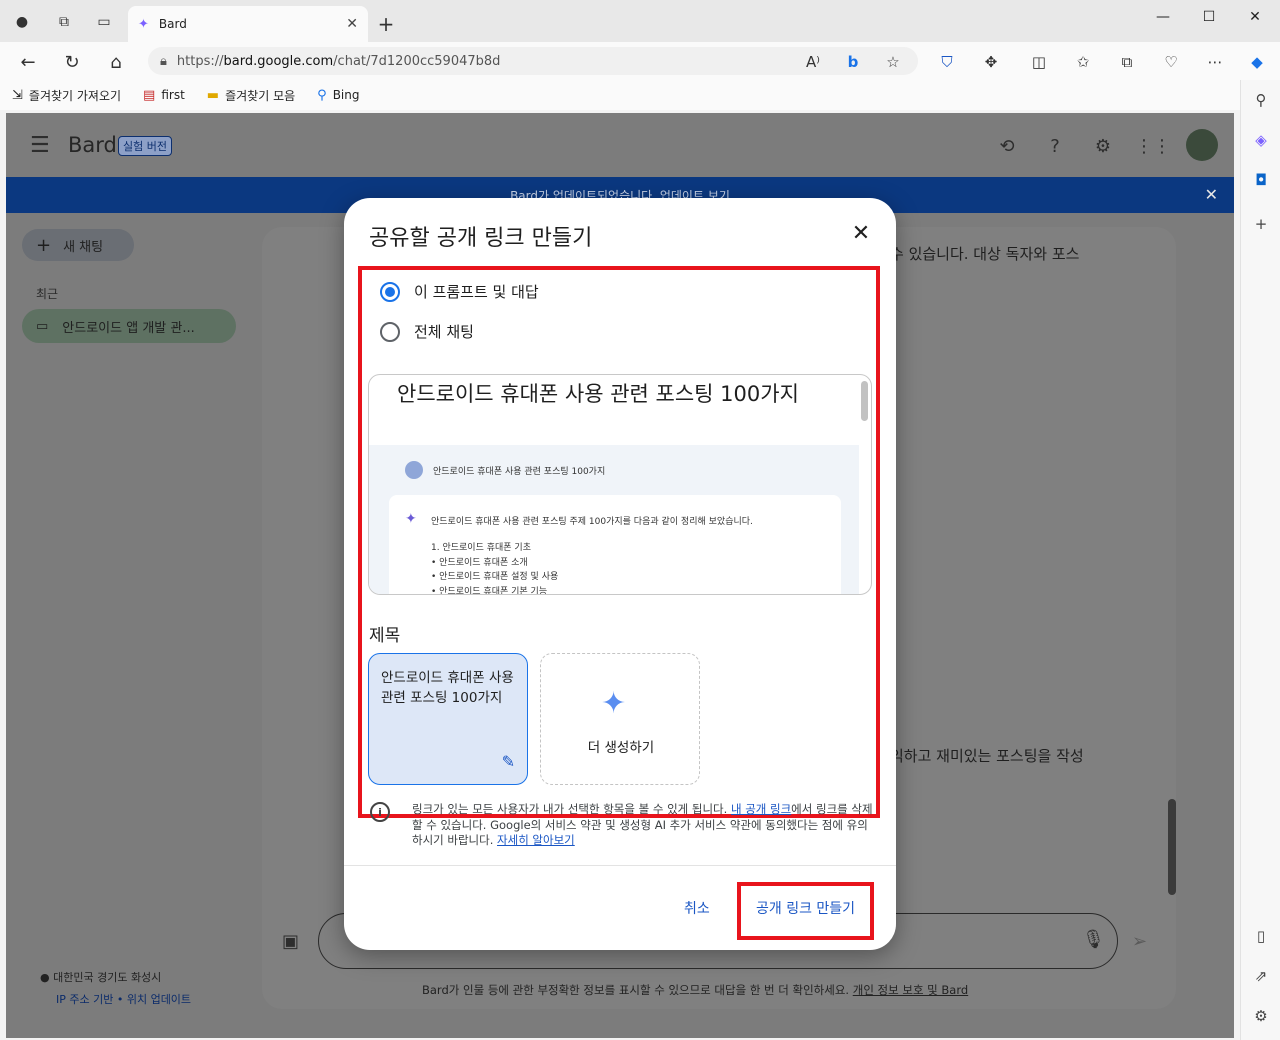 This screenshot has width=1280, height=1040. I want to click on dialog-divider, so click(620, 865).